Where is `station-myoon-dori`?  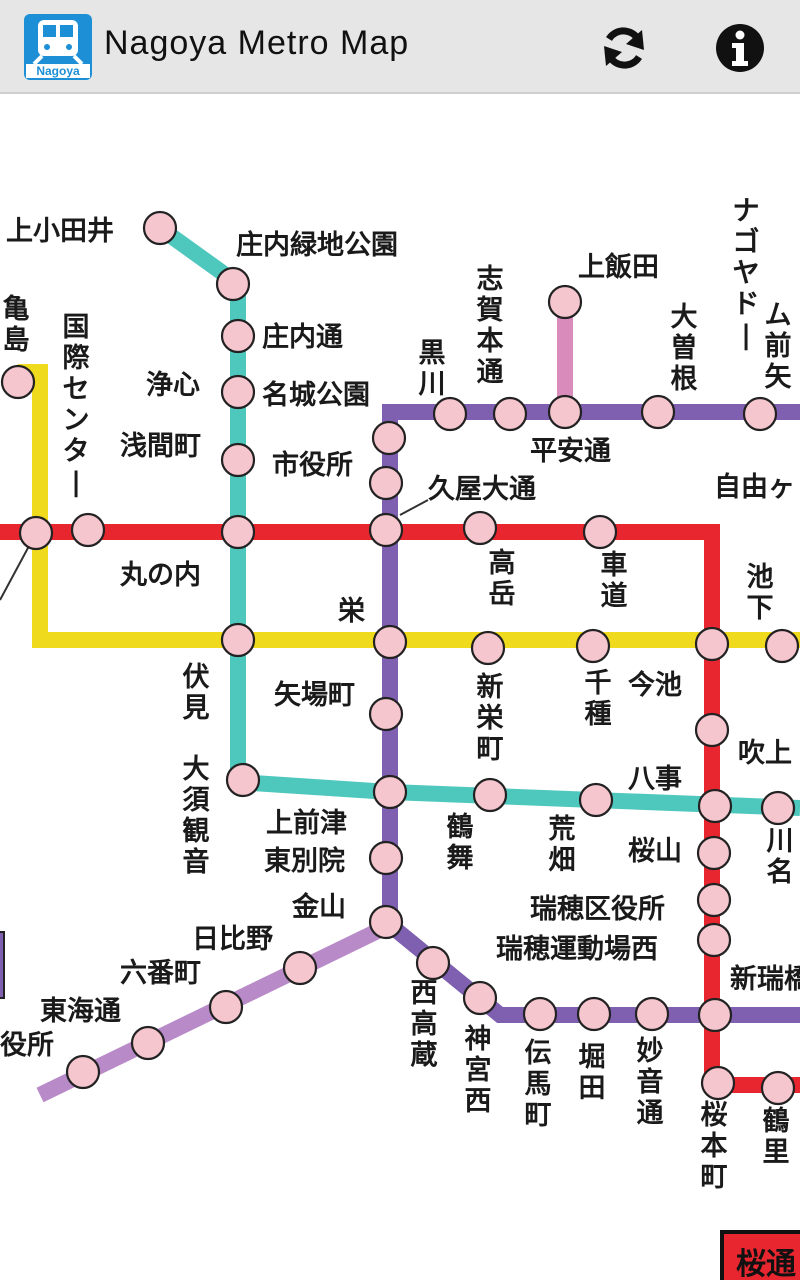 station-myoon-dori is located at coordinates (652, 1014).